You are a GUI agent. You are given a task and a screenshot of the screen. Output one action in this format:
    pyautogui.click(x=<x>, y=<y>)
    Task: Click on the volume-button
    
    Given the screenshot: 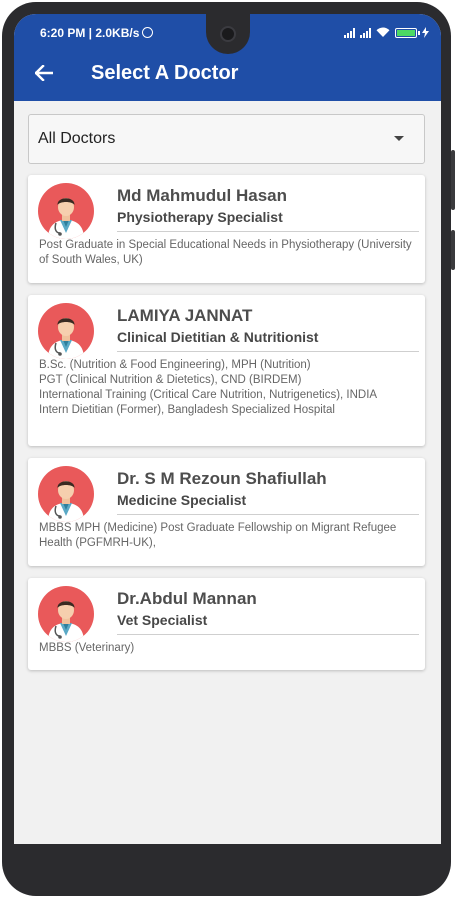 What is the action you would take?
    pyautogui.click(x=453, y=180)
    